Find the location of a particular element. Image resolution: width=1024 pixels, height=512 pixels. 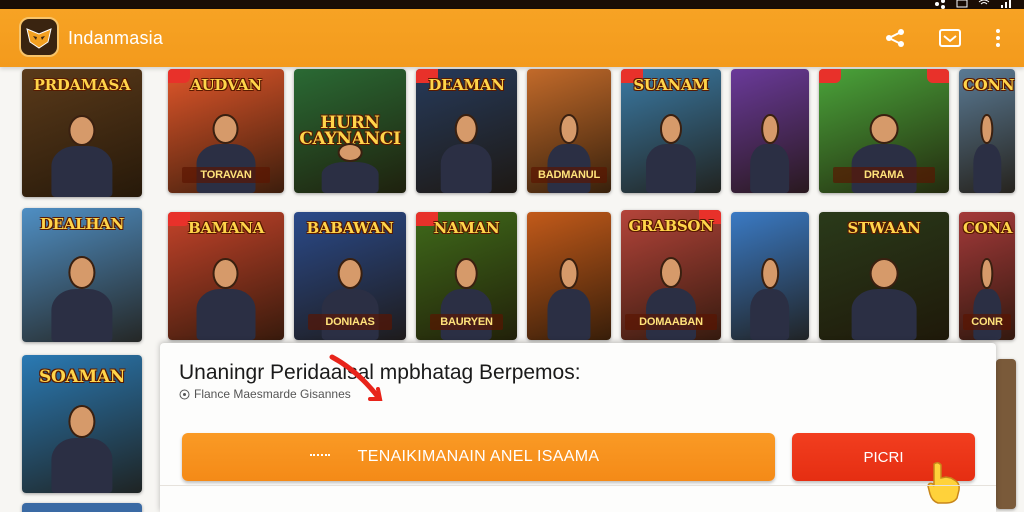

inbox-icon is located at coordinates (950, 38).